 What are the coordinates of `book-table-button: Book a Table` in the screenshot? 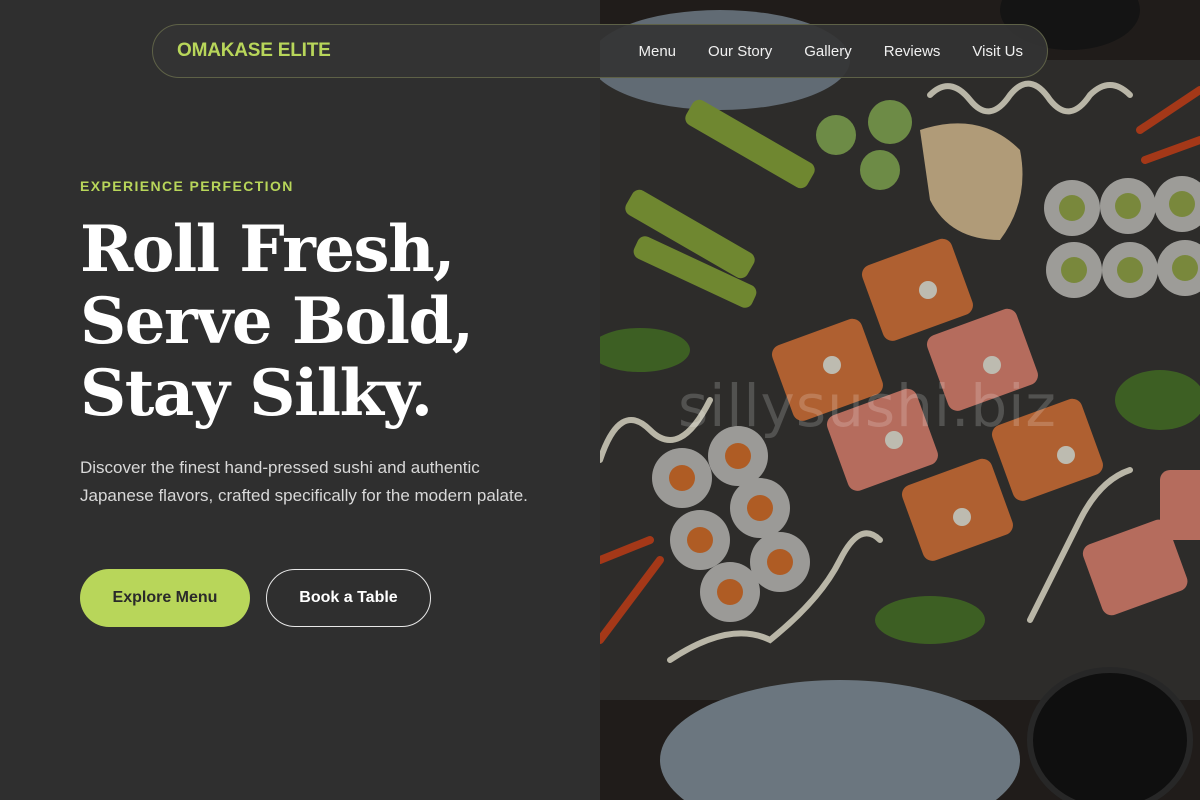 It's located at (348, 598).